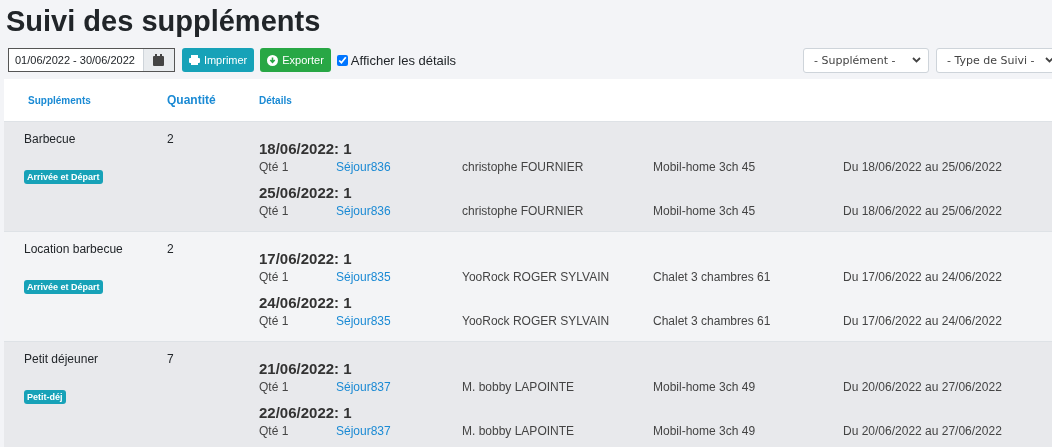  Describe the element at coordinates (866, 60) in the screenshot. I see `filter-select: - Supplément -` at that location.